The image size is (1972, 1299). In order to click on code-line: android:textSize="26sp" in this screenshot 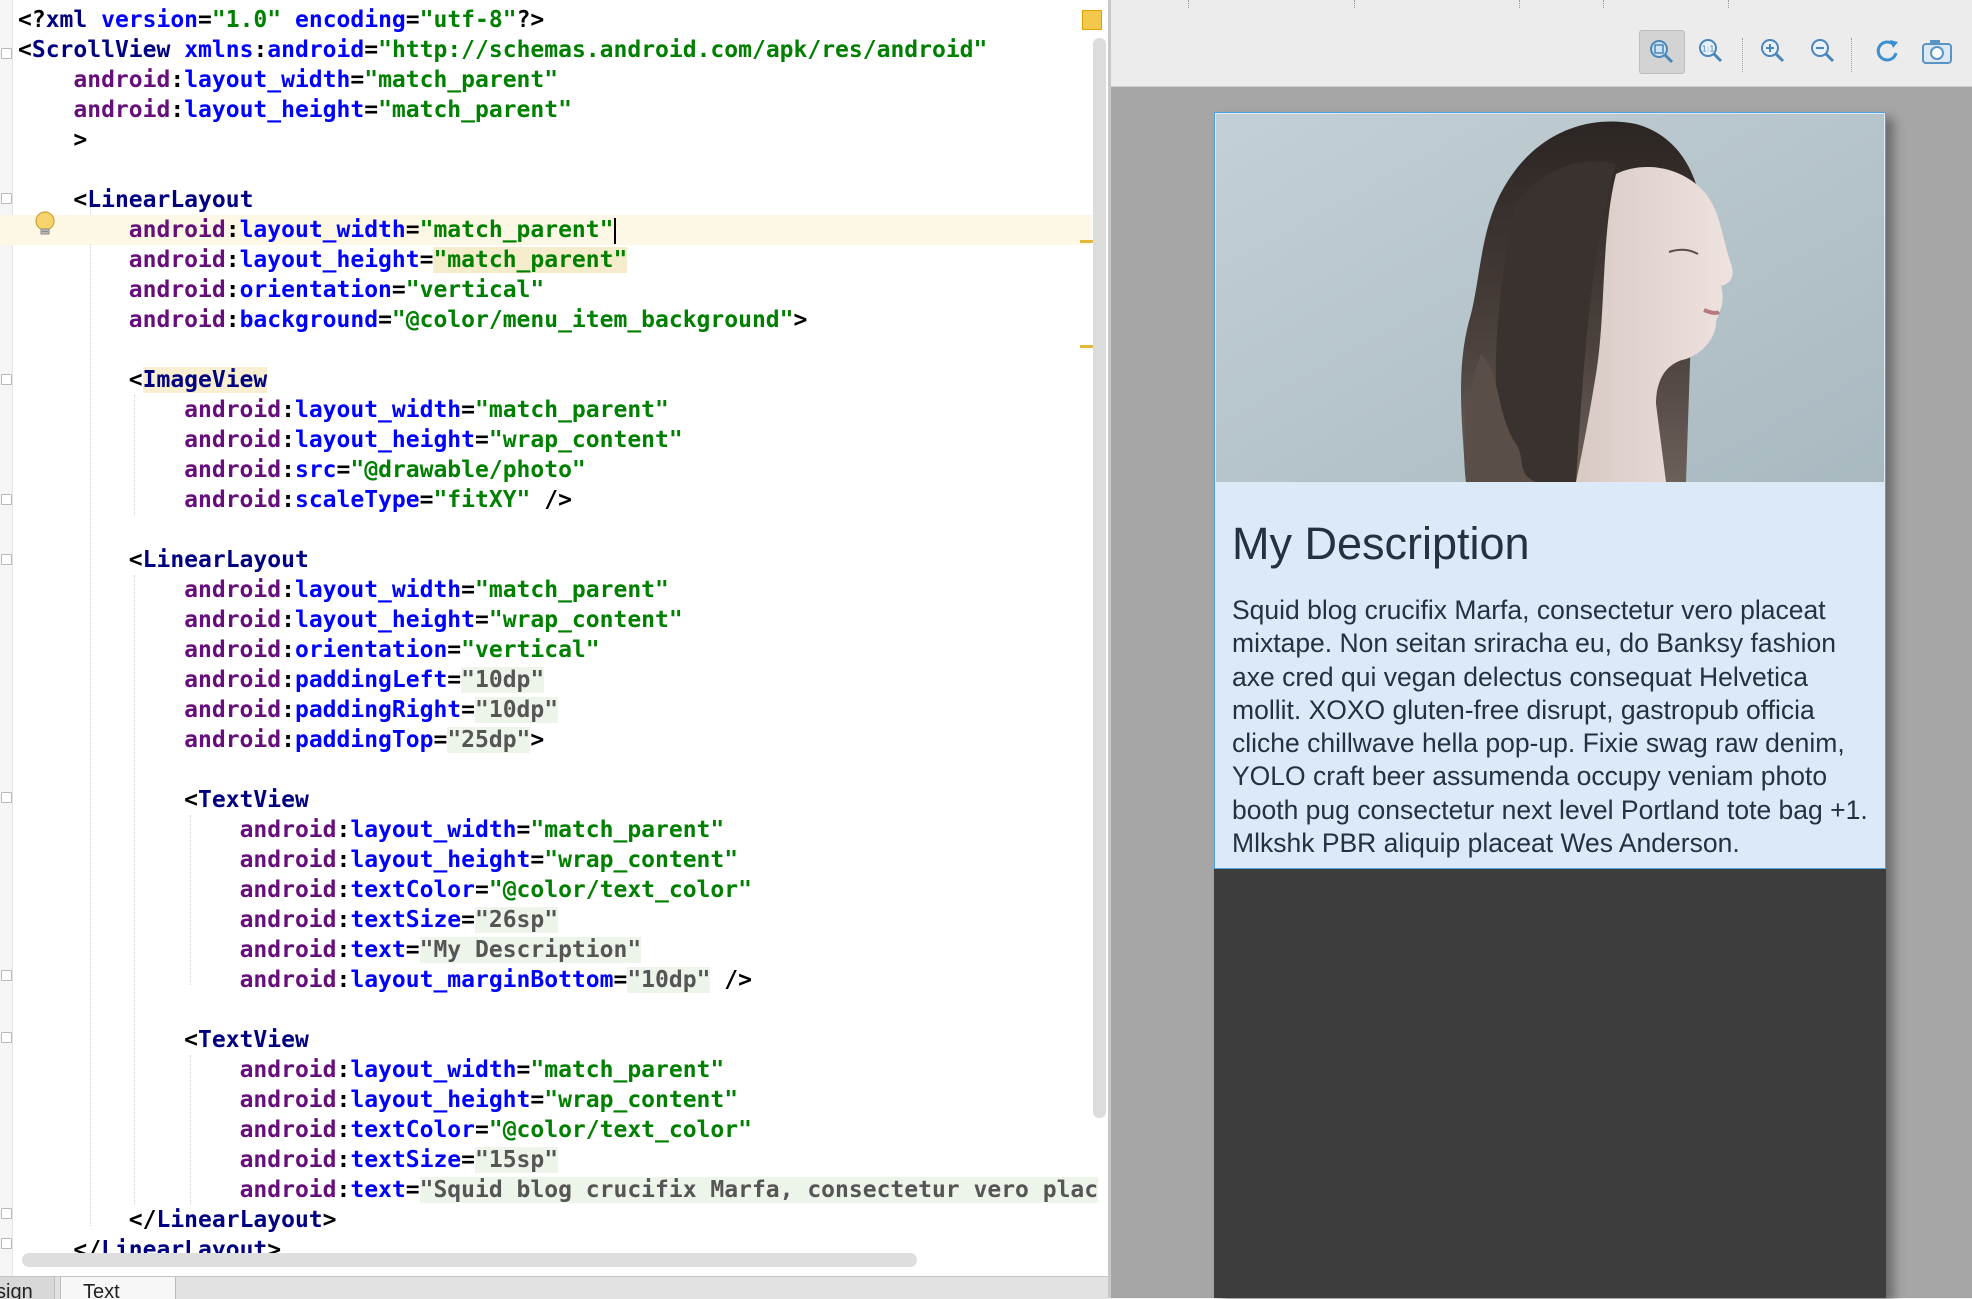, I will do `click(555, 920)`.